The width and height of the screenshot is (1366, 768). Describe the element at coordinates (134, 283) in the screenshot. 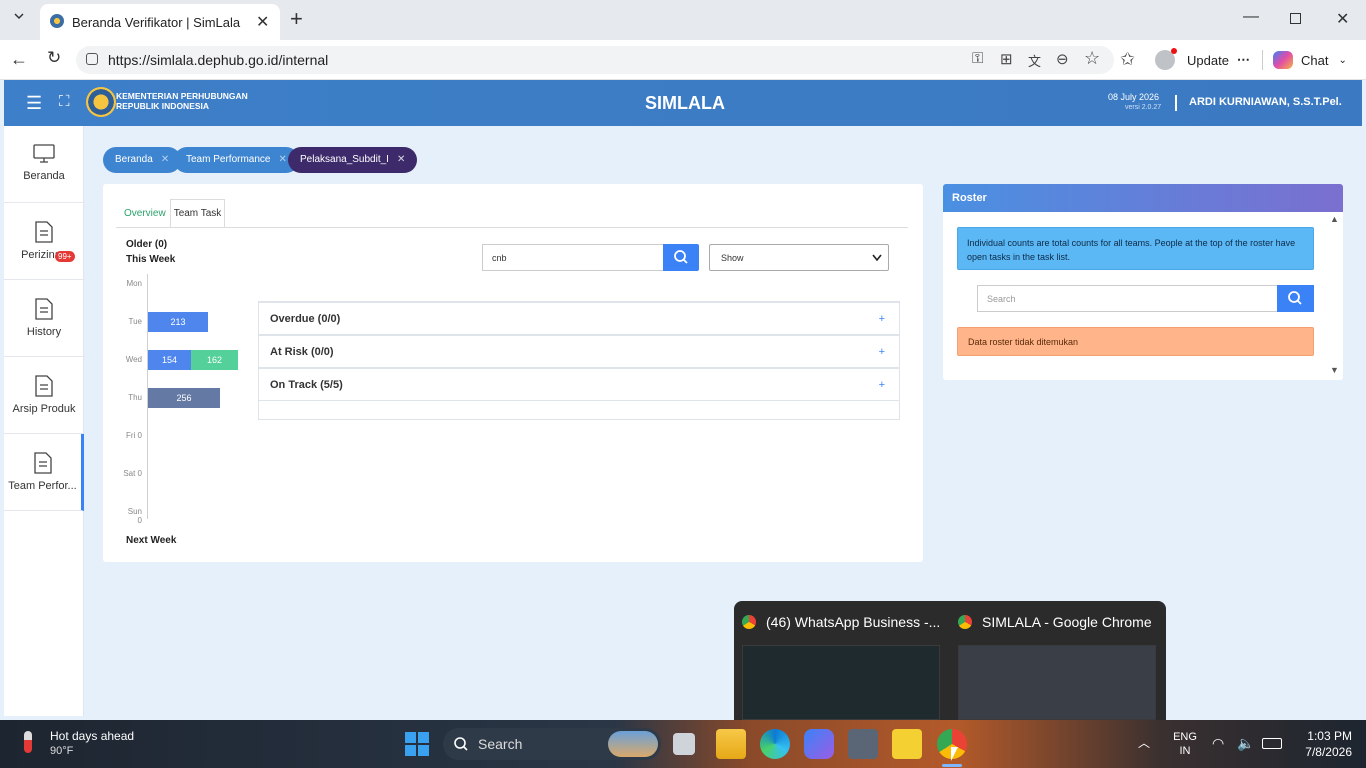

I see `chart-day-label: Mon` at that location.